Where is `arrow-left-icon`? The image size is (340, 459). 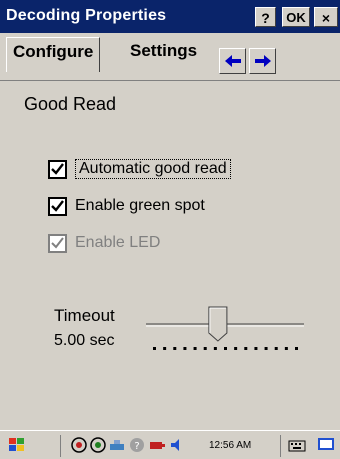 arrow-left-icon is located at coordinates (232, 61).